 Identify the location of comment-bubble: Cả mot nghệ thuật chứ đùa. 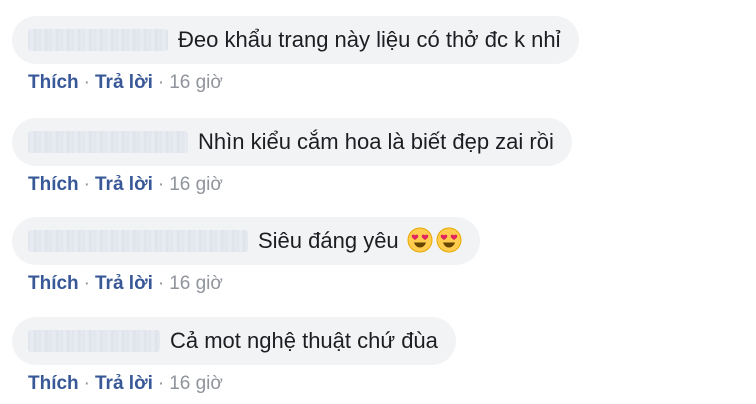
(234, 341).